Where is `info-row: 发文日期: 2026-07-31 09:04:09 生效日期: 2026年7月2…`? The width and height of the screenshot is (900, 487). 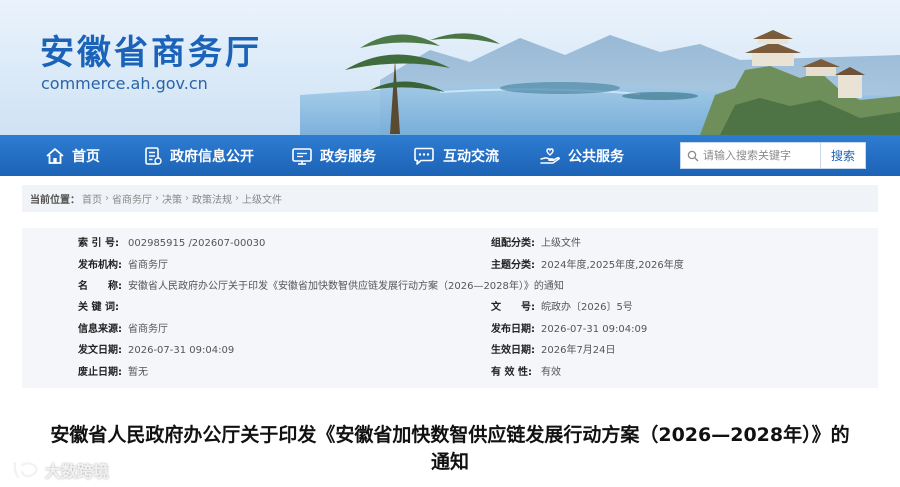 info-row: 发文日期: 2026-07-31 09:04:09 生效日期: 2026年7月2… is located at coordinates (450, 350).